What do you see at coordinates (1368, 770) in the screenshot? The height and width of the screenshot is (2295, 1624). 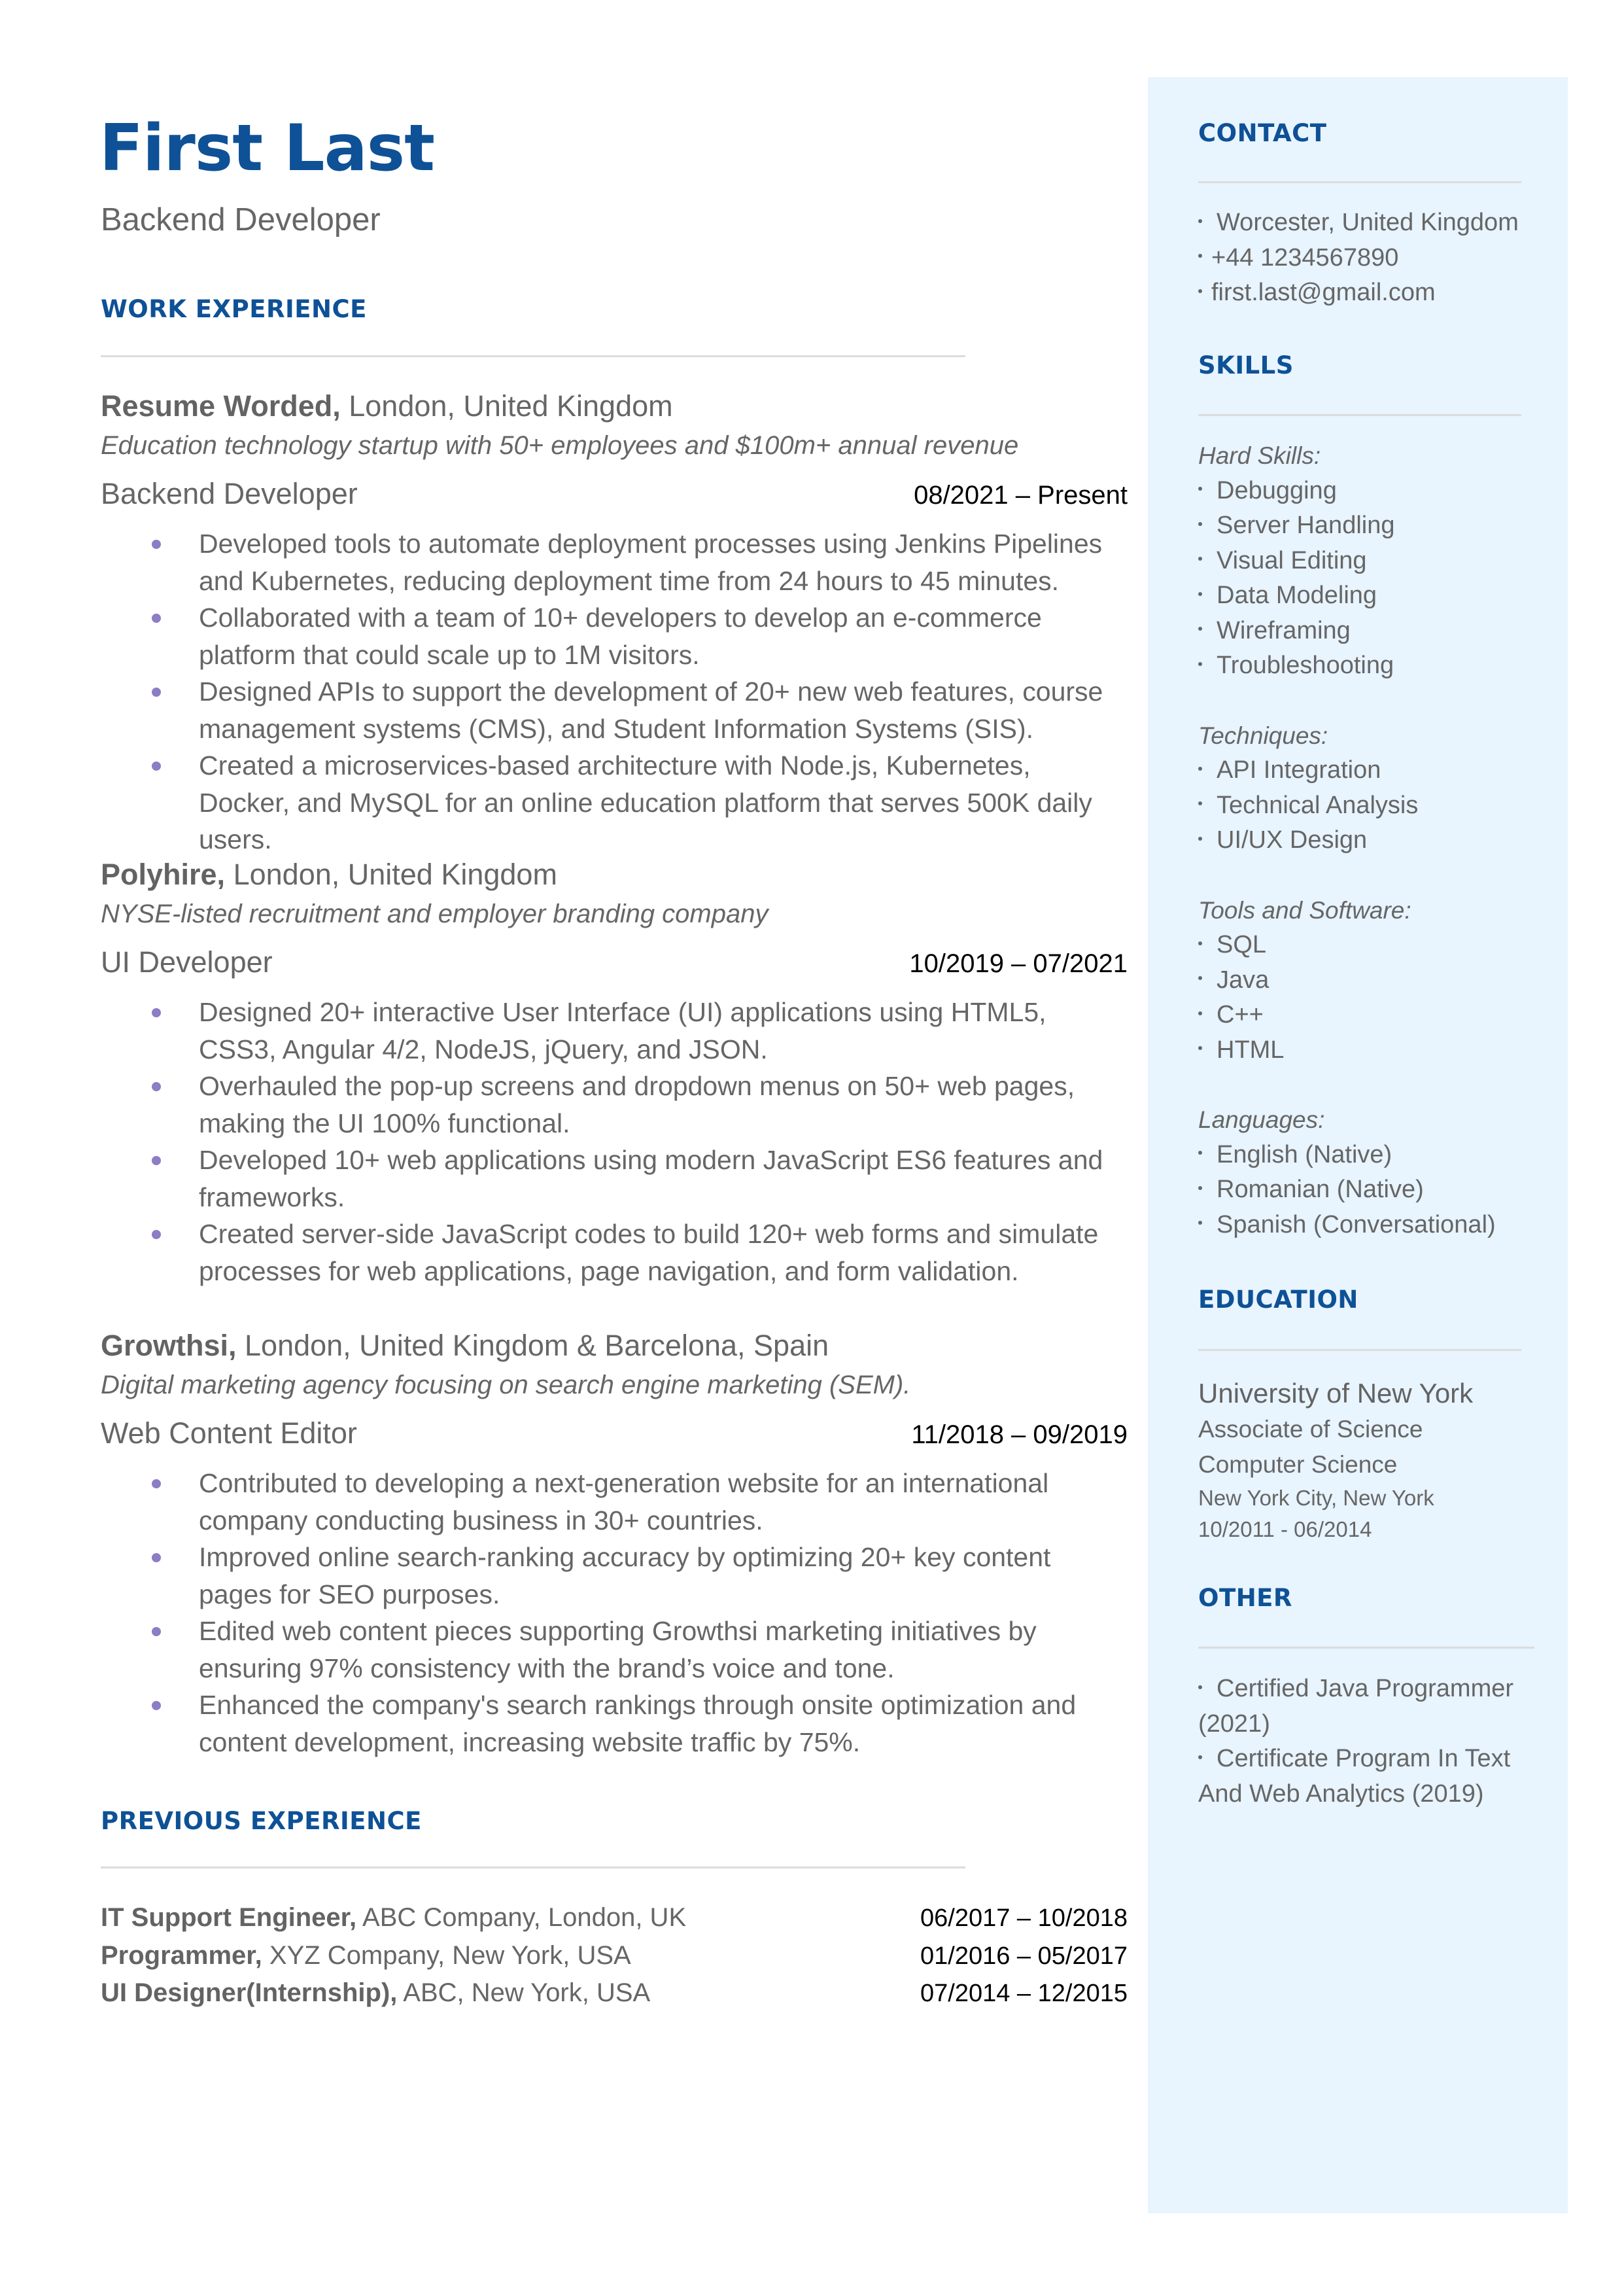 I see `skill-item: API Integration` at bounding box center [1368, 770].